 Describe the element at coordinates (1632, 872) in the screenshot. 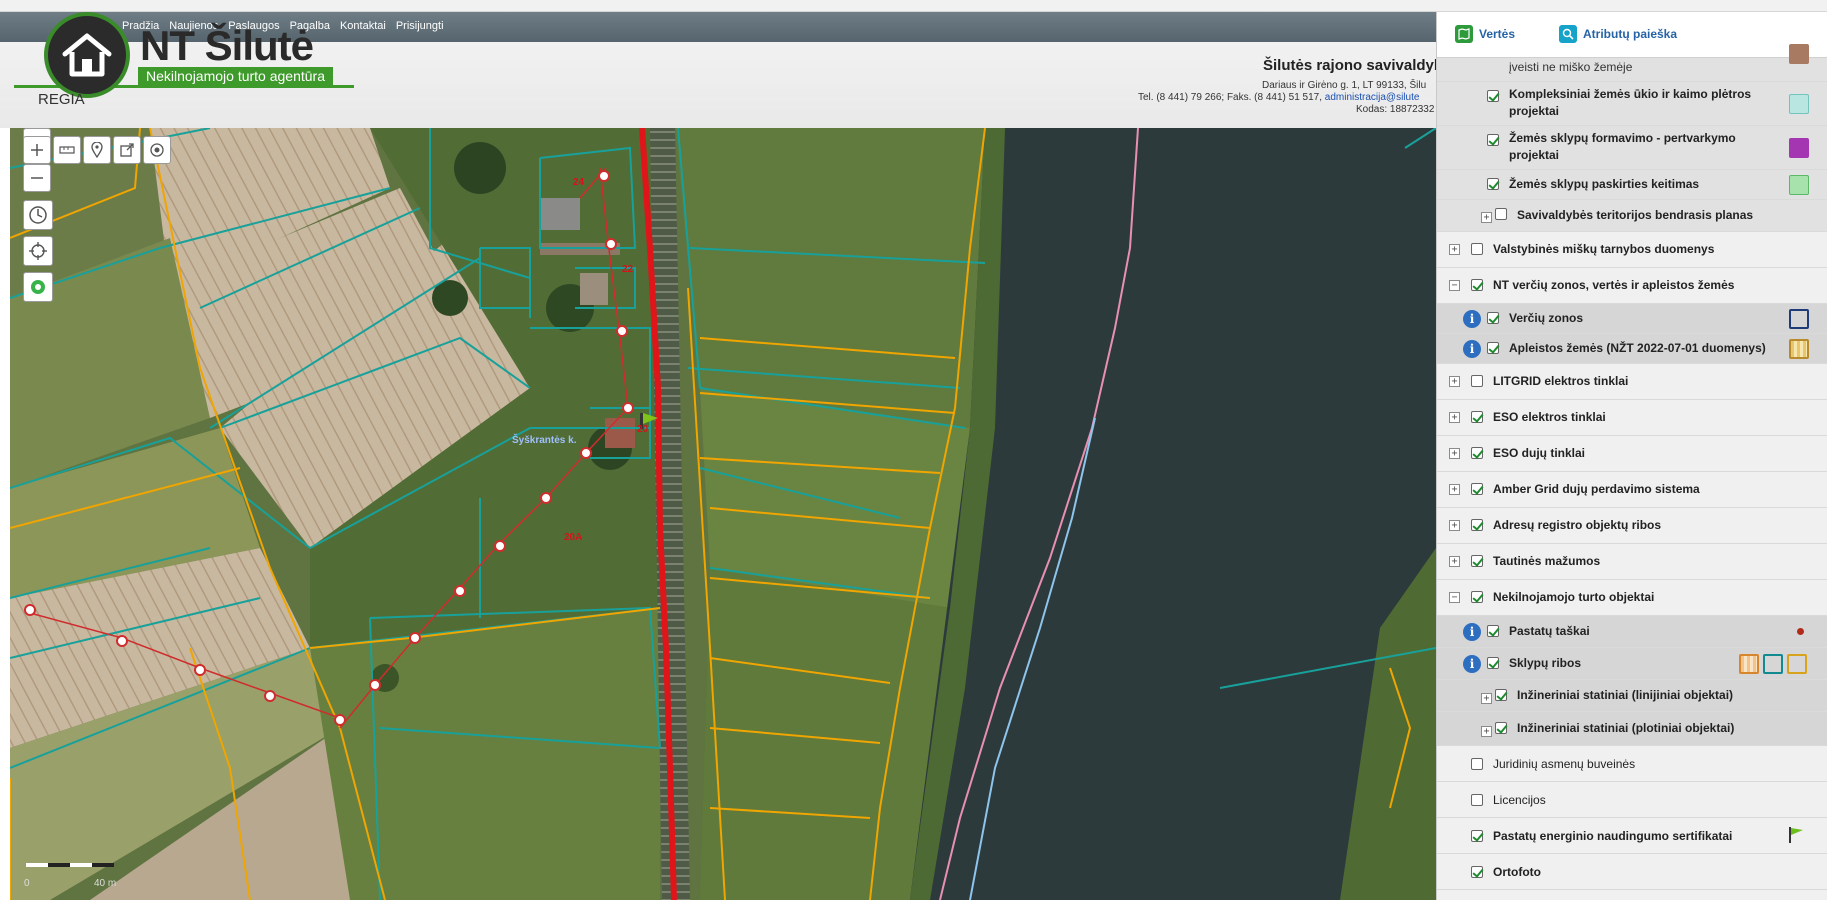

I see `layer-row-orthophoto: Ortofoto` at that location.